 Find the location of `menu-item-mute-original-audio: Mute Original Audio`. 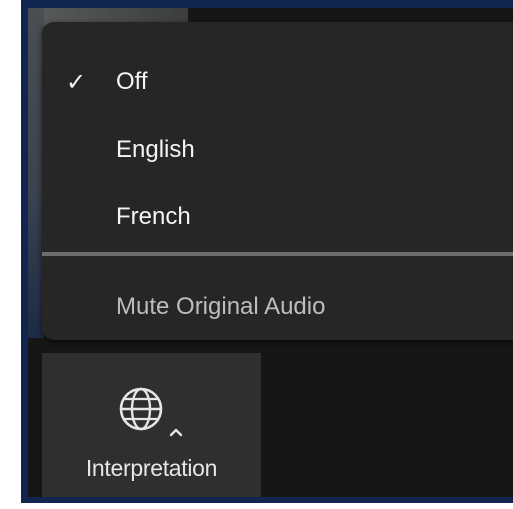

menu-item-mute-original-audio: Mute Original Audio is located at coordinates (277, 307).